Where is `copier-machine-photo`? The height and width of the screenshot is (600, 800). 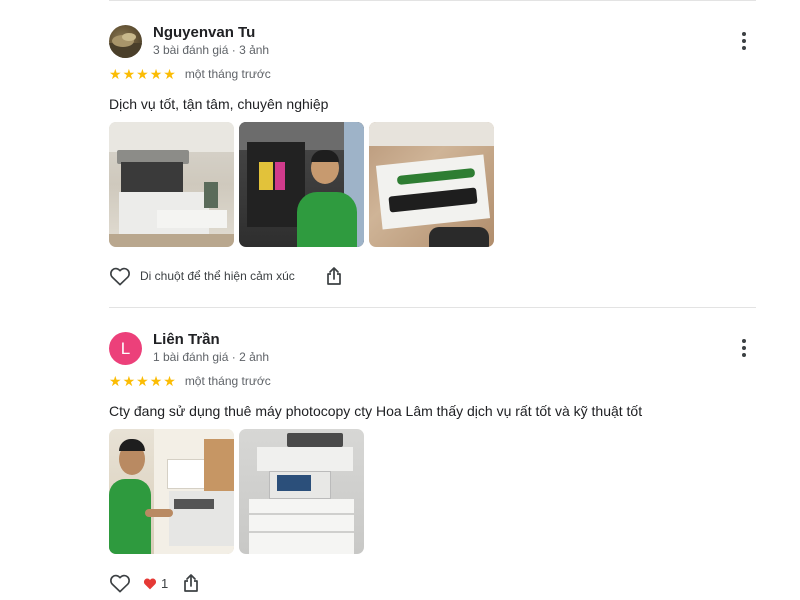 copier-machine-photo is located at coordinates (301, 491).